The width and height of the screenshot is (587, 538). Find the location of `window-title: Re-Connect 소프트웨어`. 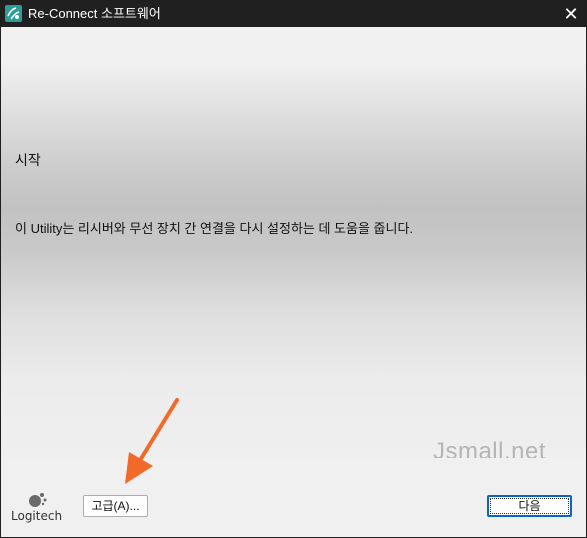

window-title: Re-Connect 소프트웨어 is located at coordinates (94, 13).